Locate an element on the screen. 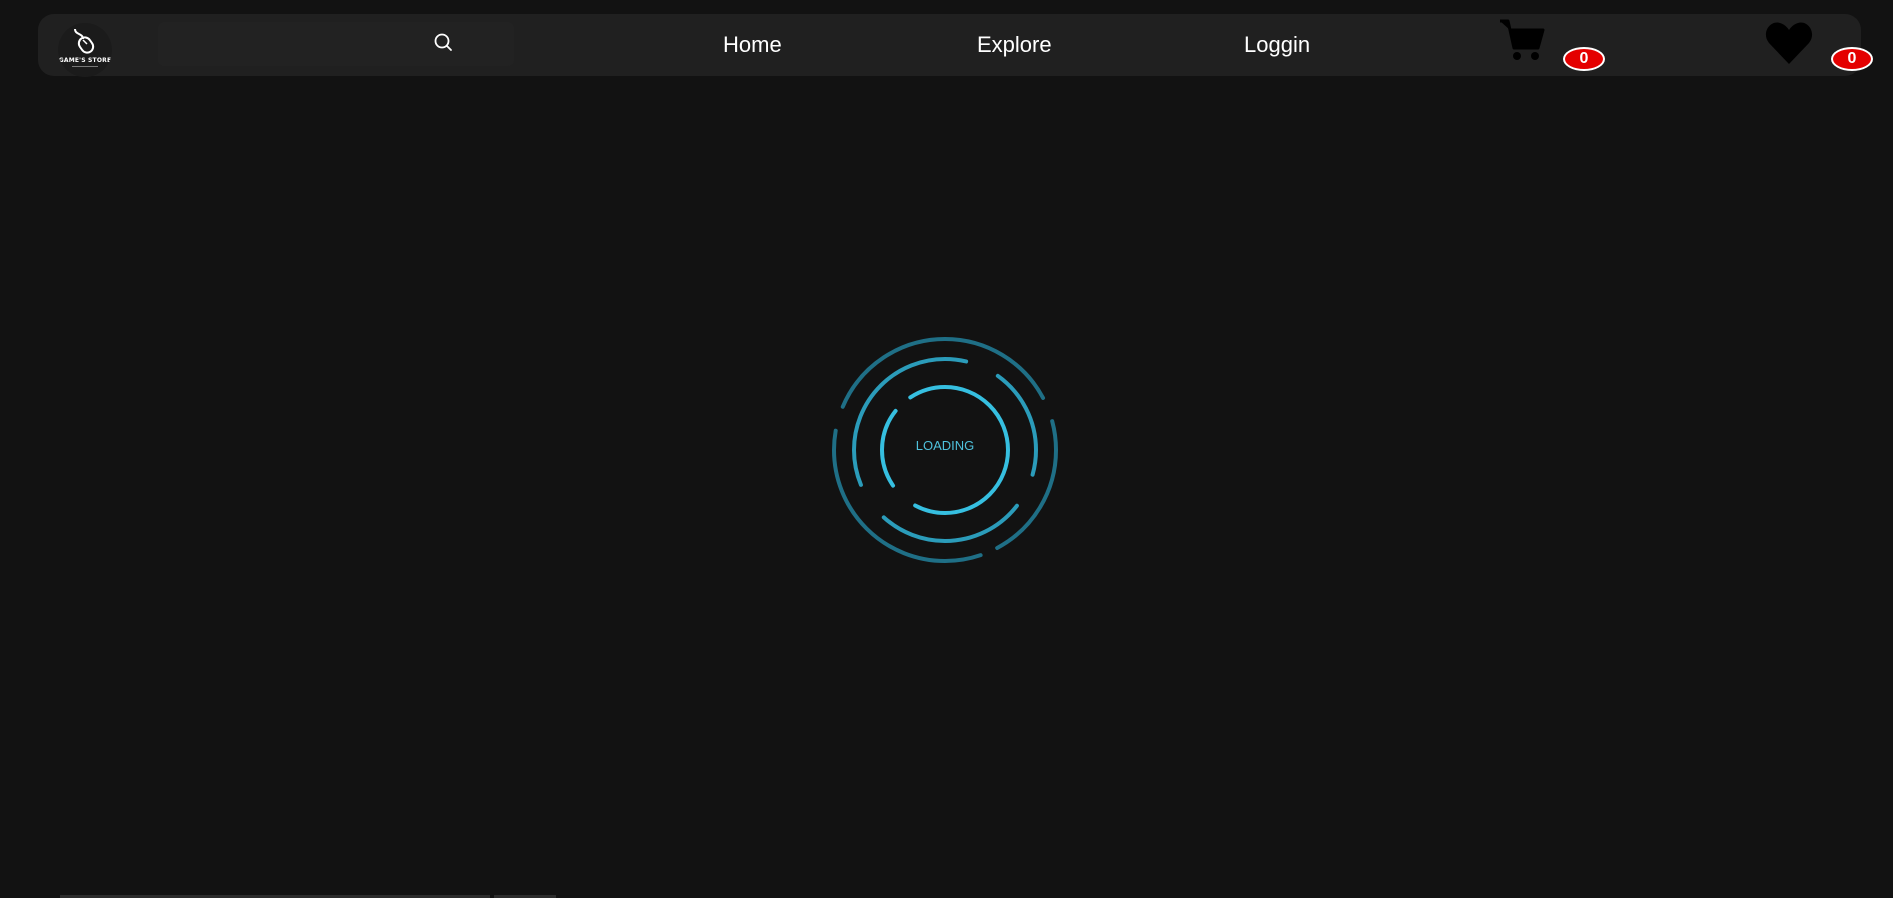 This screenshot has height=898, width=1893. navbar: GAME'S STORE Home Explore Loggin 0 0 is located at coordinates (955, 45).